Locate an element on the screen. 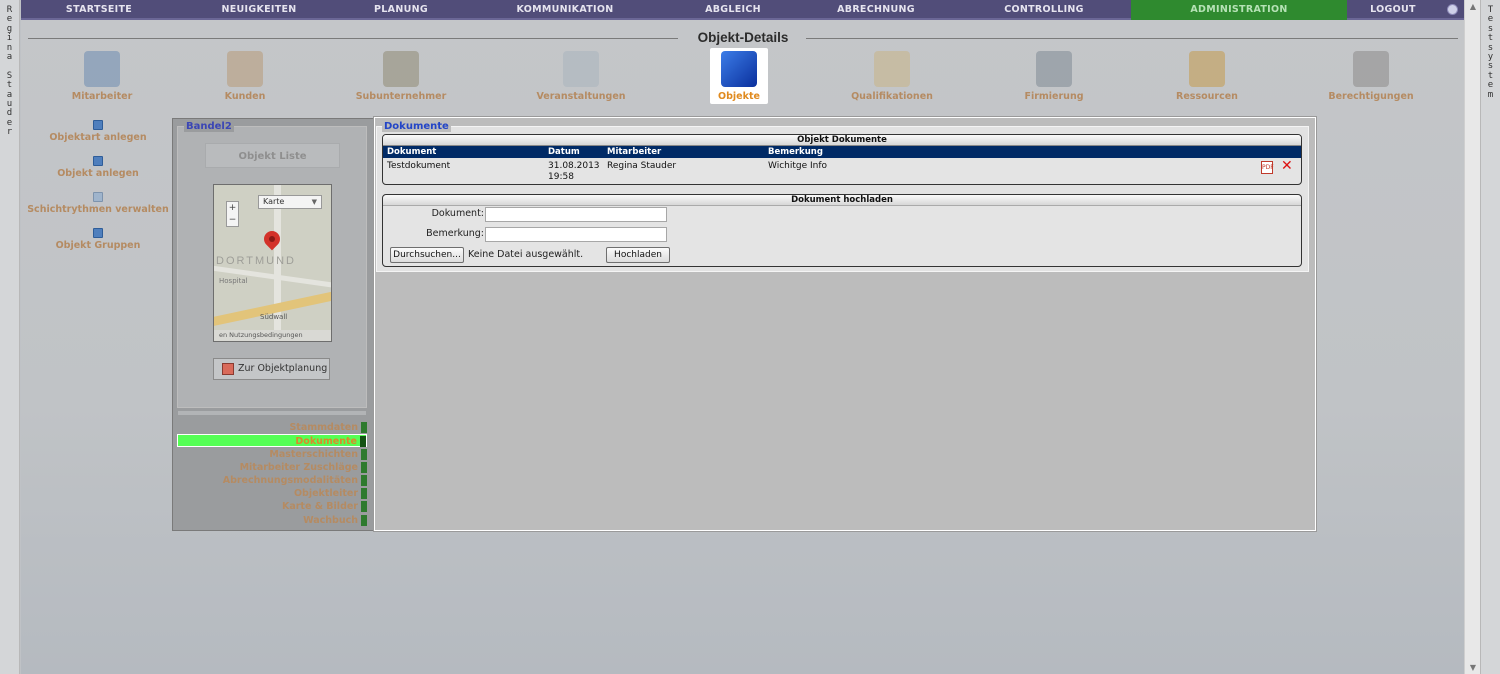  menu-schichtrythmen-verwalten: Schichtrythmen verwalten is located at coordinates (98, 203).